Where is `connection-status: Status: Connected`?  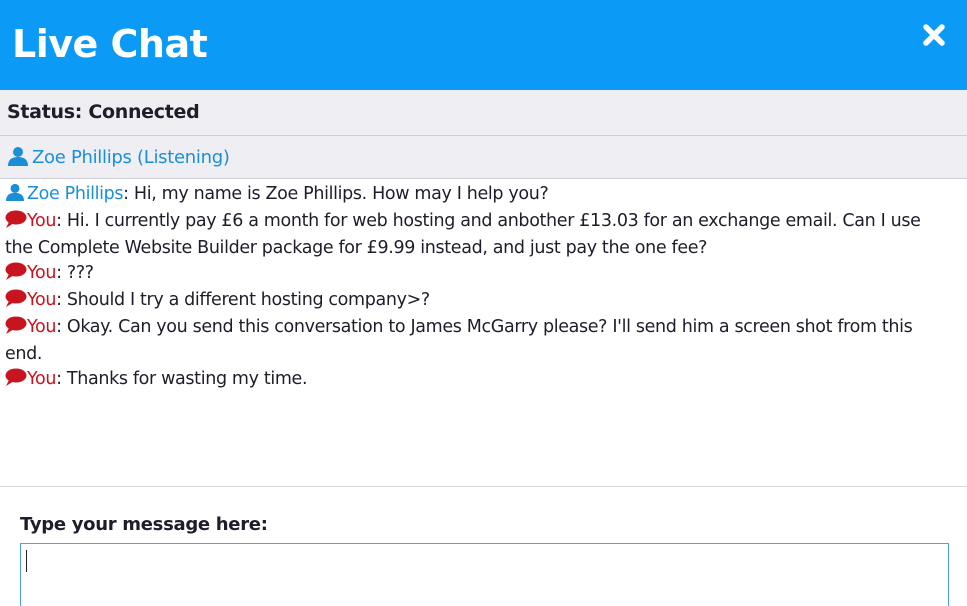 connection-status: Status: Connected is located at coordinates (103, 112).